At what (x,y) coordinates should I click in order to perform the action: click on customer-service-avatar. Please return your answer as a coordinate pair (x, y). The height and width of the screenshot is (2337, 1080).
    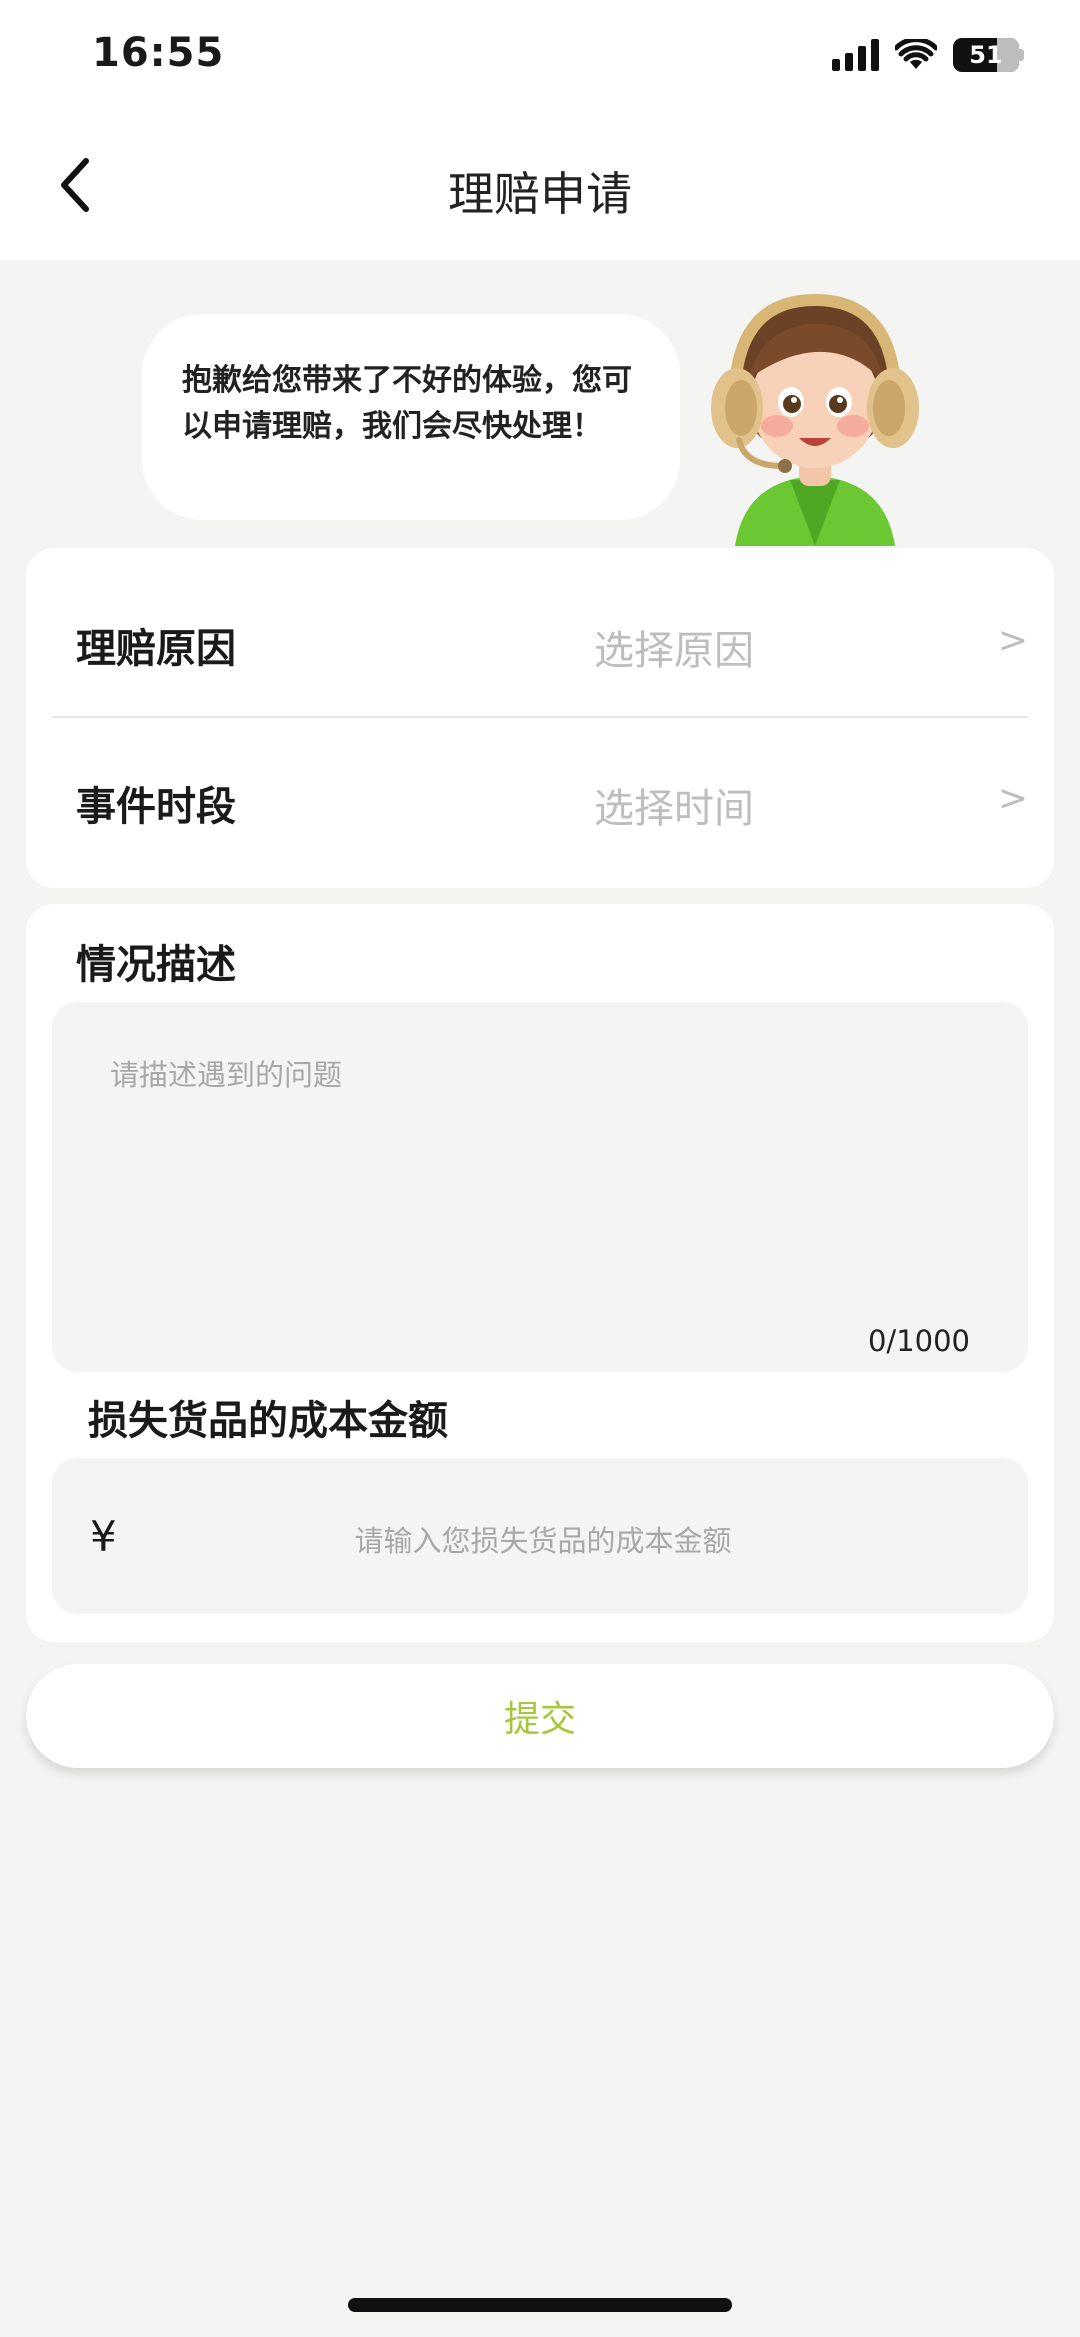
    Looking at the image, I should click on (815, 419).